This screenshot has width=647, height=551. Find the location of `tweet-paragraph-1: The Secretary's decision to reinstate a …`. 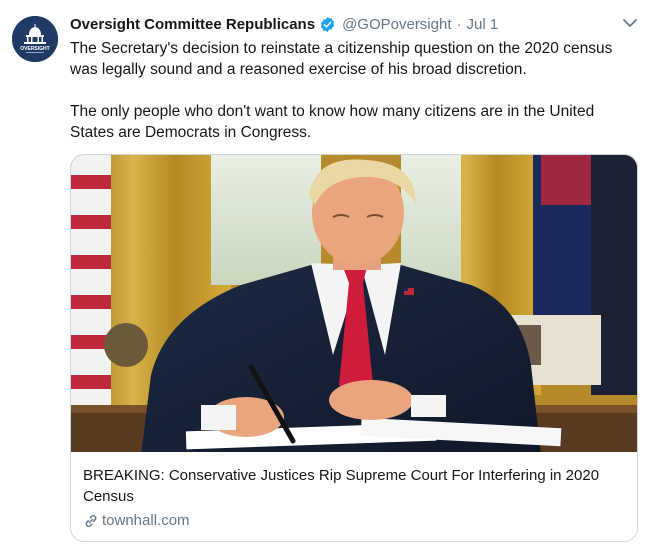

tweet-paragraph-1: The Secretary's decision to reinstate a … is located at coordinates (341, 59).